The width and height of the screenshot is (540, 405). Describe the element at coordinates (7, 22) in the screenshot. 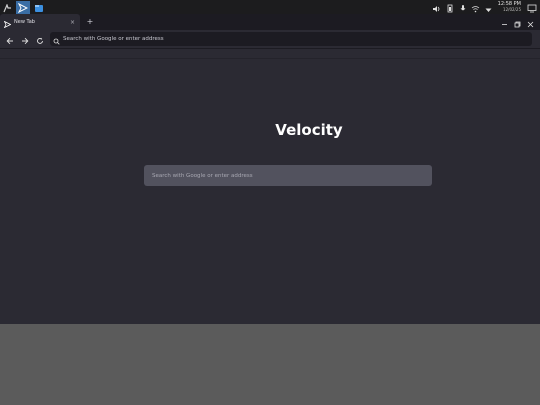

I see `velocity-favicon-icon` at that location.